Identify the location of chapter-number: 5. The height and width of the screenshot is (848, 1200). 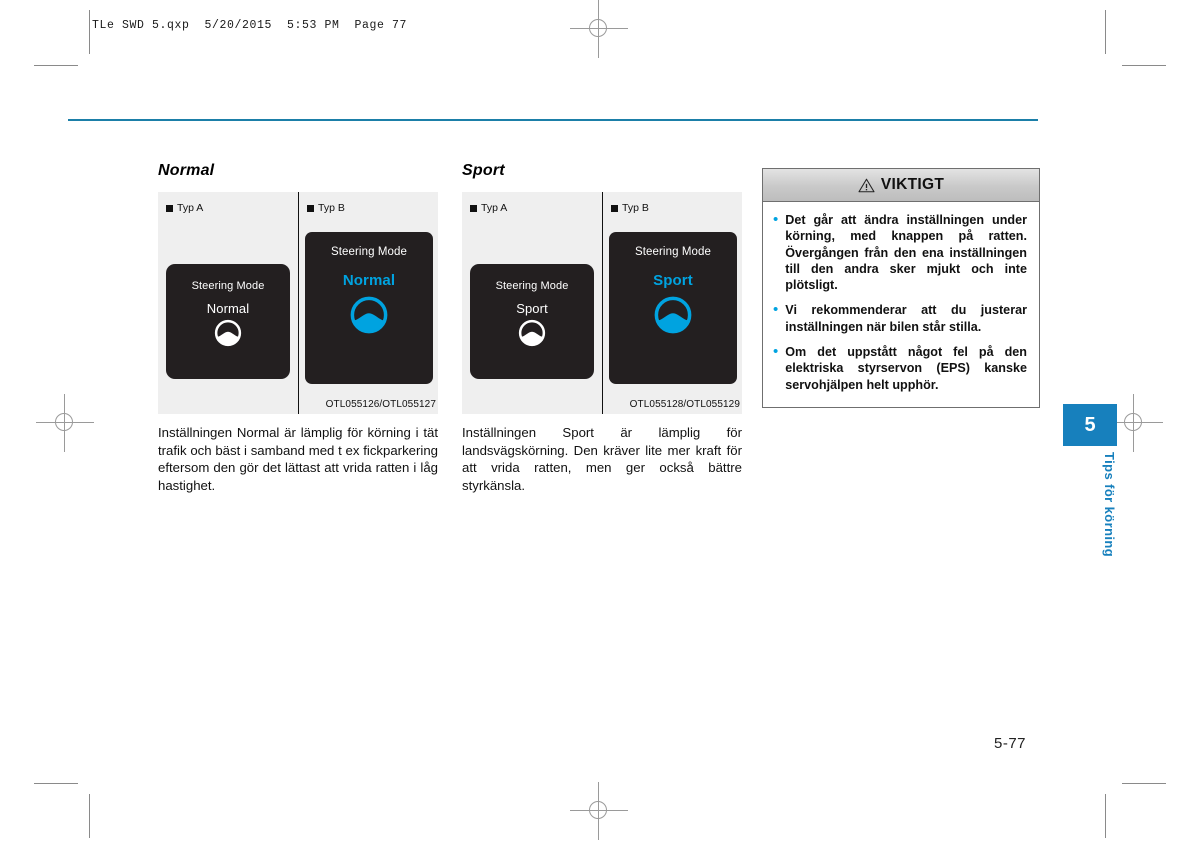
(1090, 424).